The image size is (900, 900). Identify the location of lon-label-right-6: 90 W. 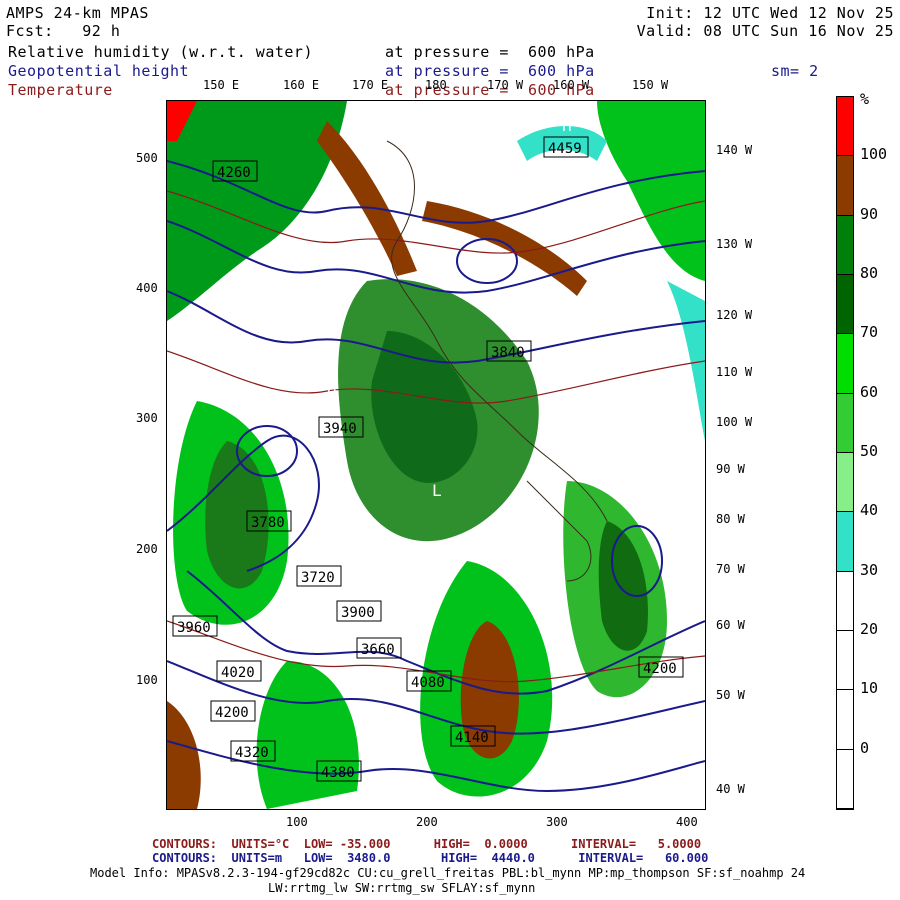
(730, 469).